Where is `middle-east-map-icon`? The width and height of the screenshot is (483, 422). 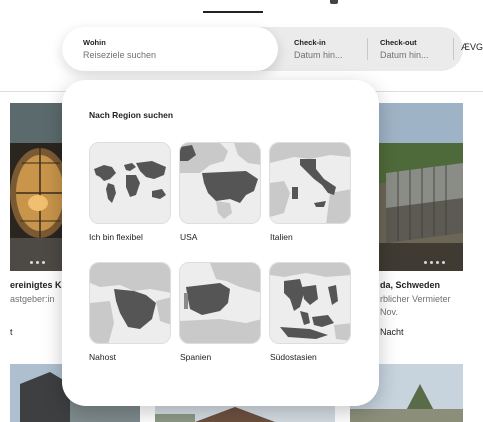 middle-east-map-icon is located at coordinates (130, 303).